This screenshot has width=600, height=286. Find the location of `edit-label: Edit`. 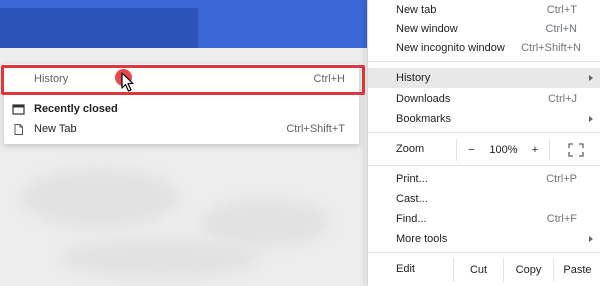

edit-label: Edit is located at coordinates (405, 269).